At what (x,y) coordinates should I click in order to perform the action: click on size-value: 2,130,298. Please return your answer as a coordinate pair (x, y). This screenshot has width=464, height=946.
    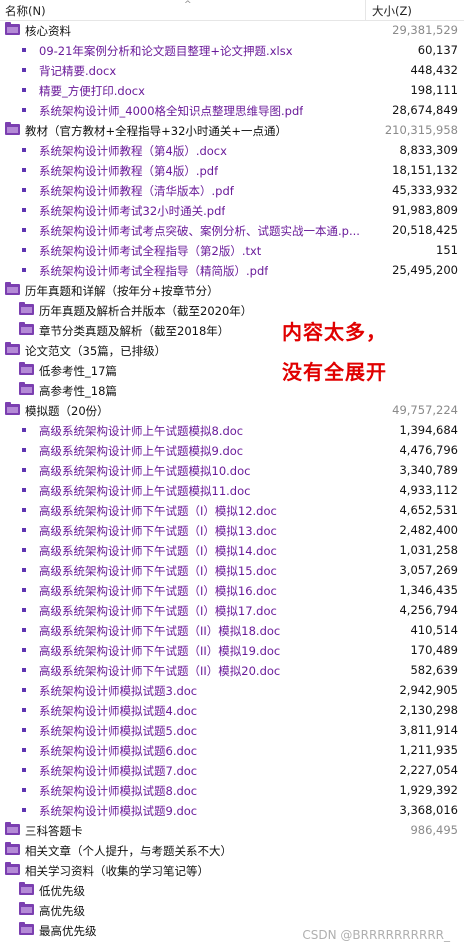
    Looking at the image, I should click on (428, 710).